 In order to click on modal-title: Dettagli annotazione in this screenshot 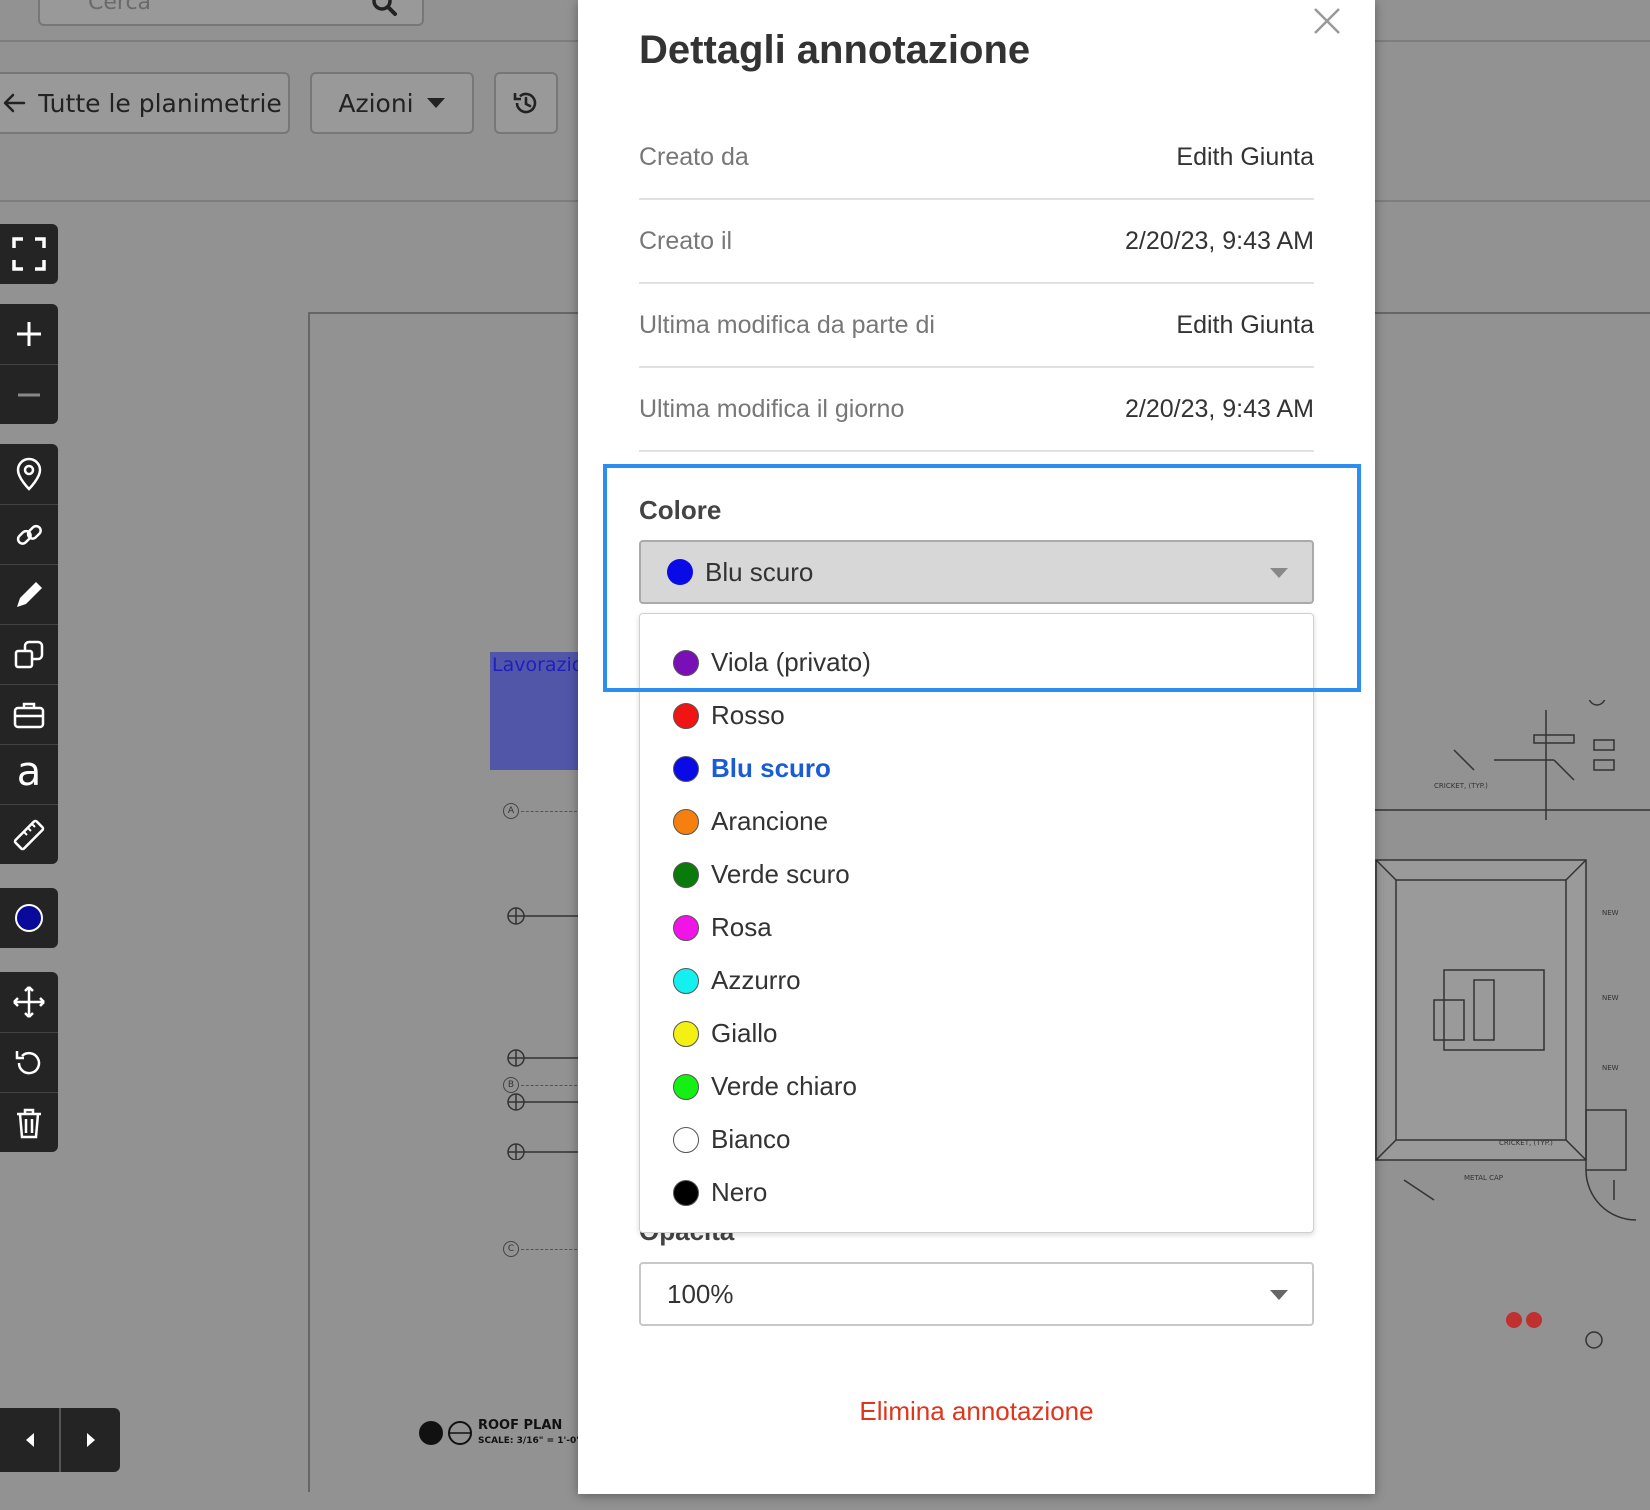, I will do `click(835, 50)`.